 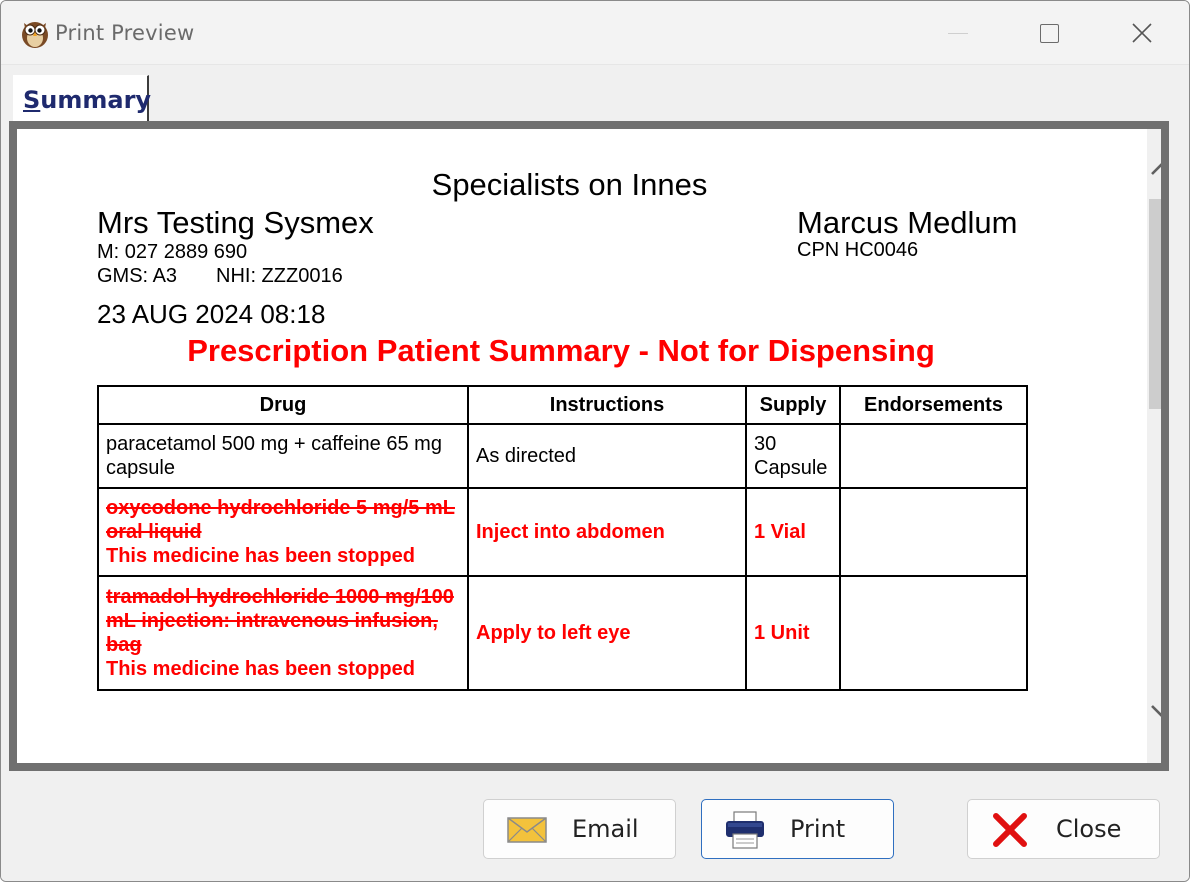 I want to click on maximize-icon, so click(x=1049, y=33).